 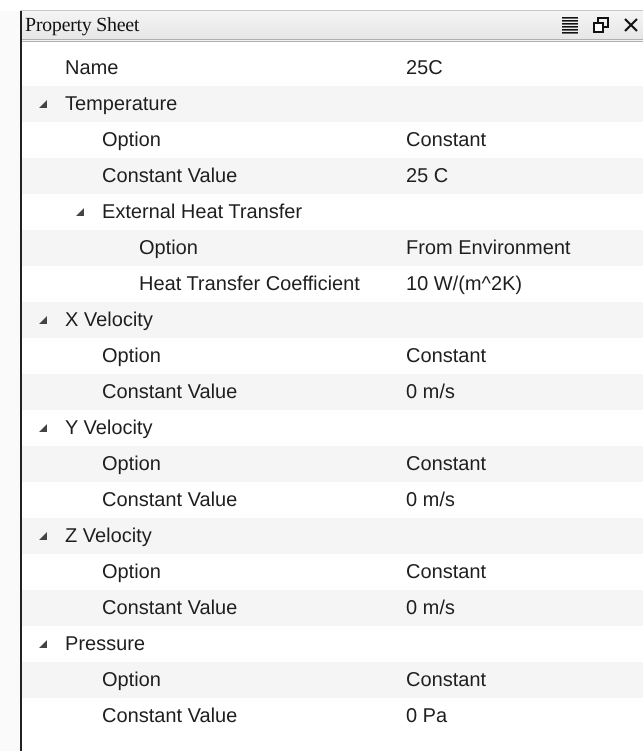 I want to click on property-name: External Heat Transfer, so click(x=202, y=212).